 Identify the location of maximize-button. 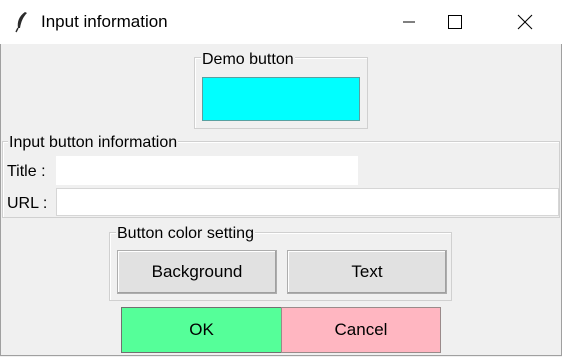
(455, 22).